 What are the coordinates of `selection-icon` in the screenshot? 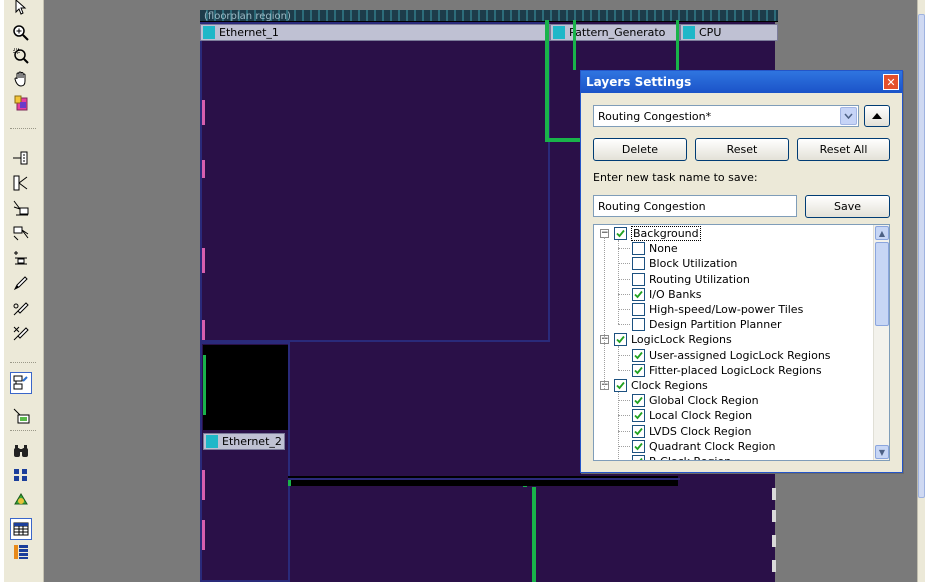 It's located at (21, 9).